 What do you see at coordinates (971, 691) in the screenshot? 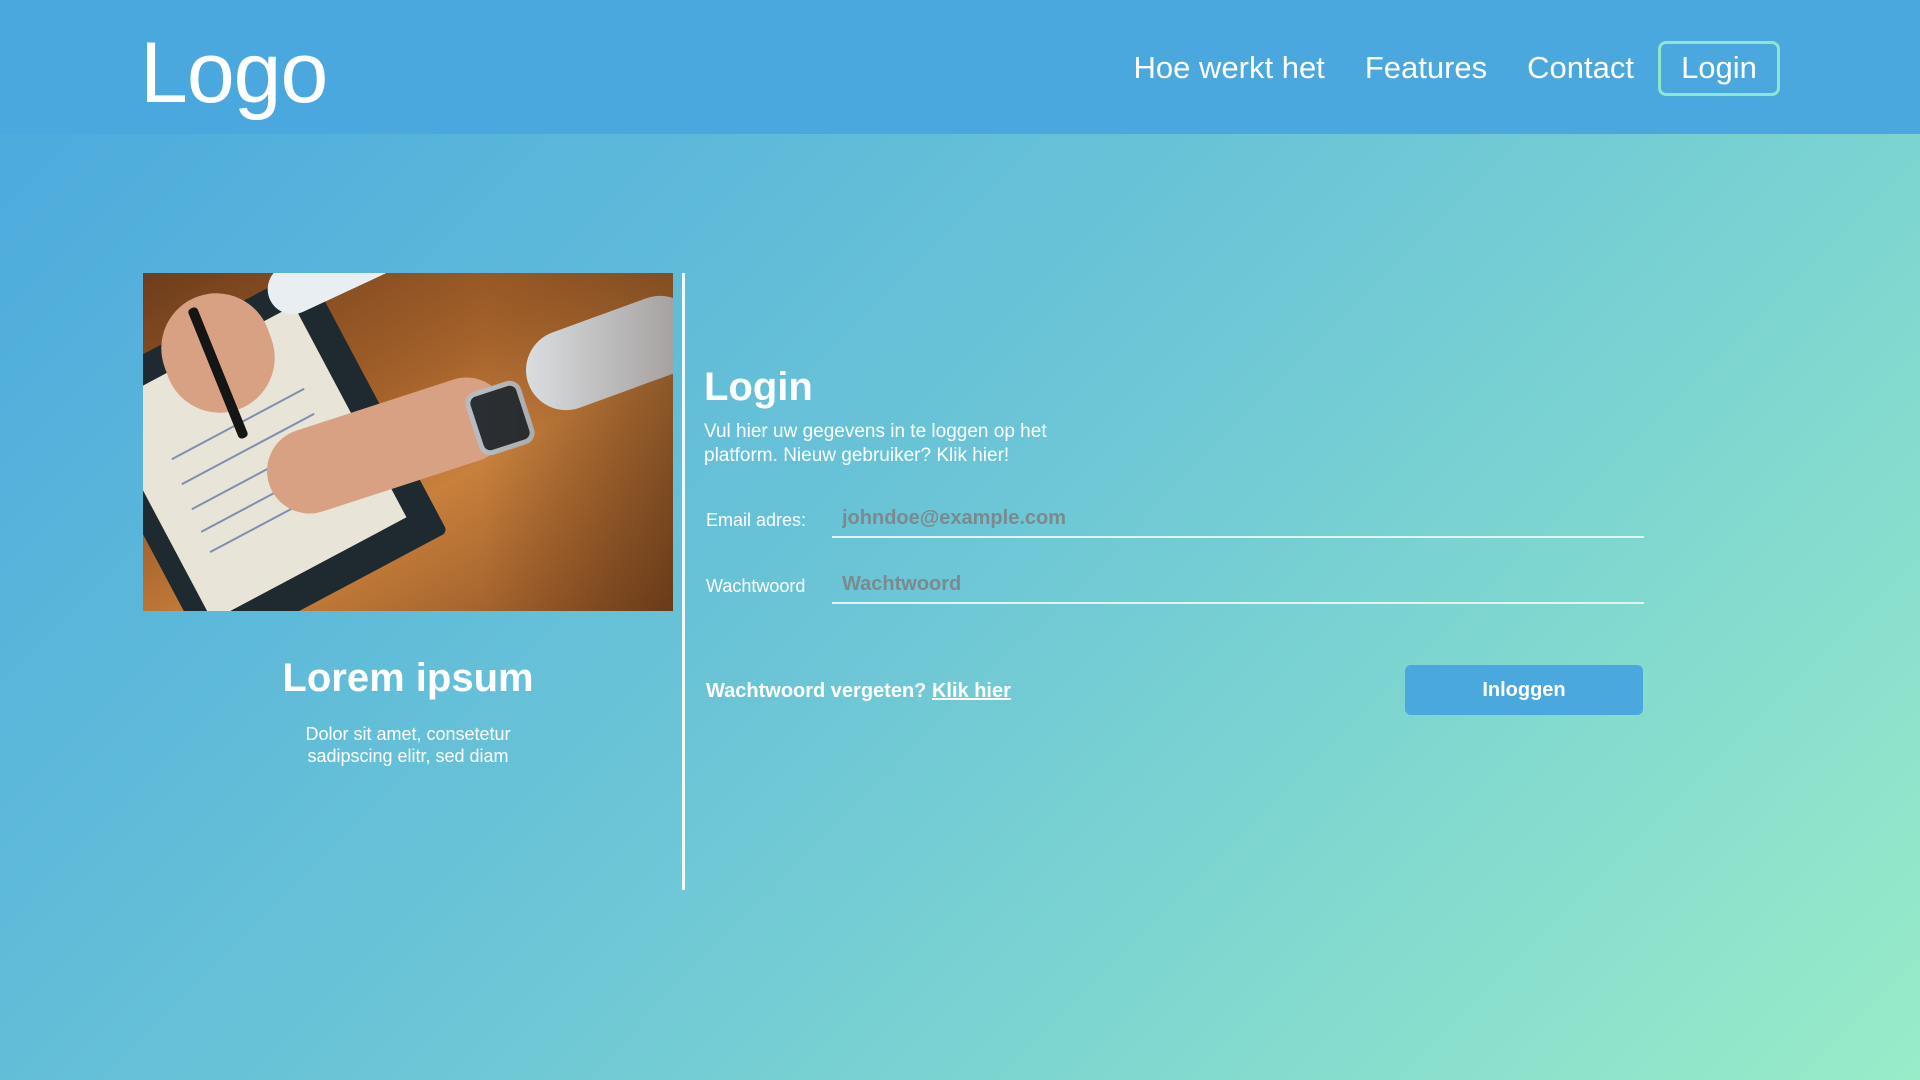
I see `forgot-password-link: Klik hier` at bounding box center [971, 691].